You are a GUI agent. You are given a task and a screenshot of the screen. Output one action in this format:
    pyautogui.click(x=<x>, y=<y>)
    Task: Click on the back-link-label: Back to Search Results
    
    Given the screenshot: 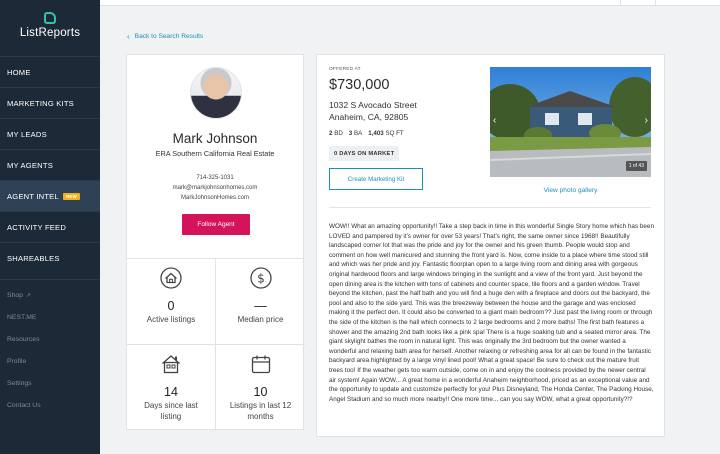 What is the action you would take?
    pyautogui.click(x=169, y=36)
    